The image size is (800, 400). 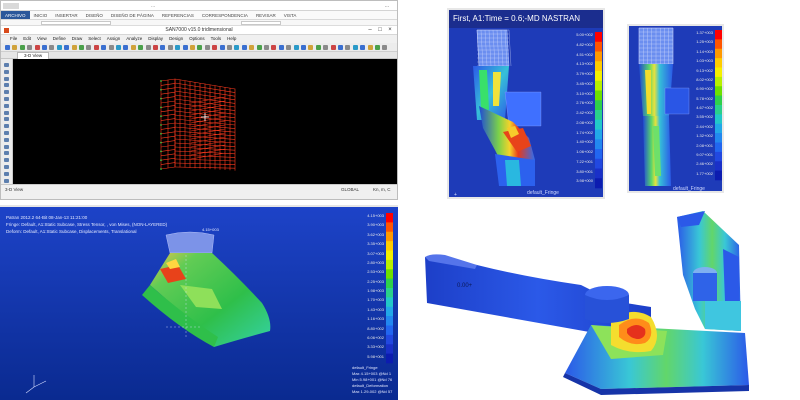 What do you see at coordinates (76, 23) in the screenshot?
I see `font-selector` at bounding box center [76, 23].